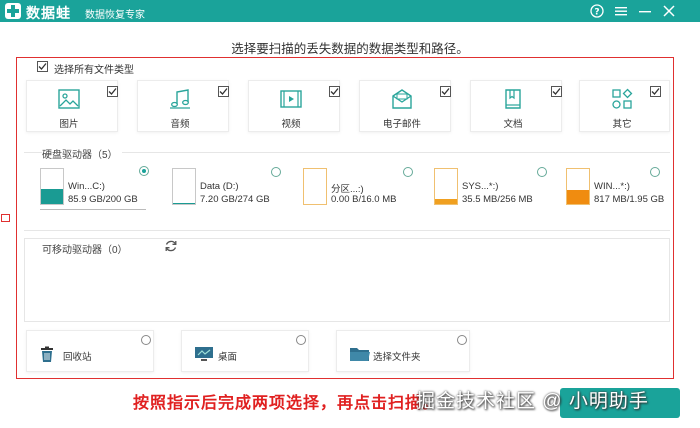  What do you see at coordinates (347, 189) in the screenshot?
I see `drive-name: 分区...:)` at bounding box center [347, 189].